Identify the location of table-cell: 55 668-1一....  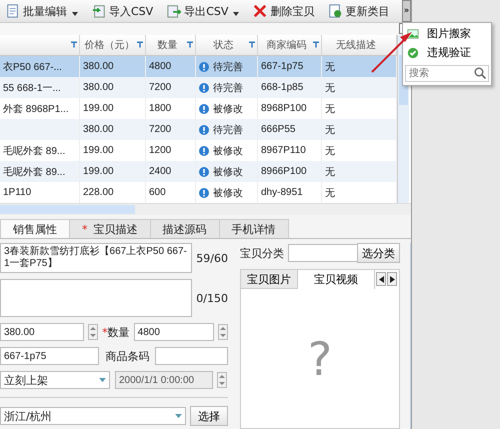
(40, 87).